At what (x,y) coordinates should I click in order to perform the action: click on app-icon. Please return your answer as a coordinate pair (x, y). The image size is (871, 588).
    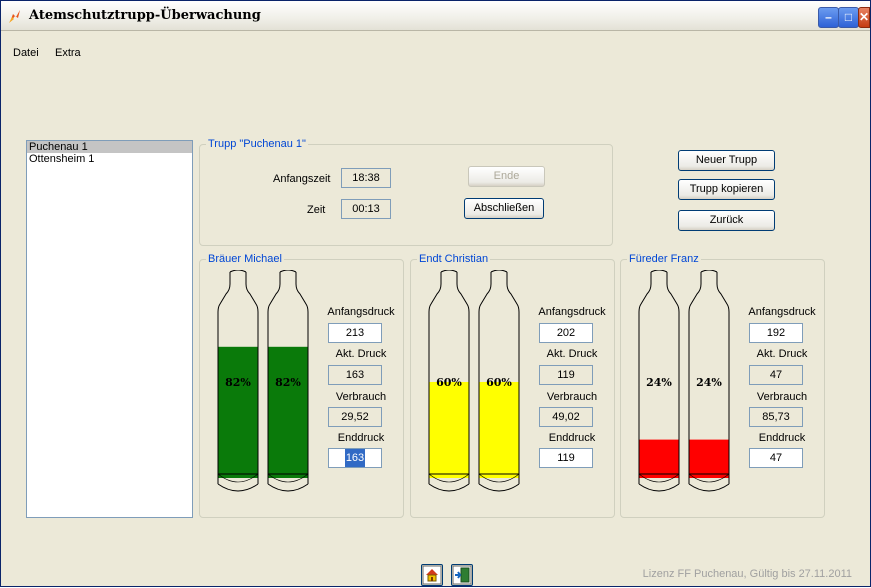
    Looking at the image, I should click on (14, 16).